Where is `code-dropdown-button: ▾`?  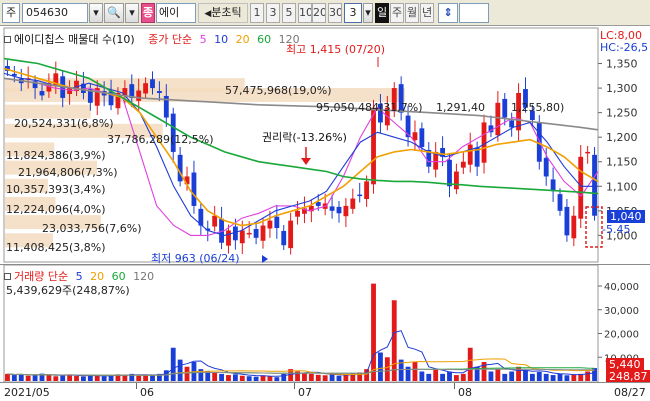 code-dropdown-button: ▾ is located at coordinates (96, 13).